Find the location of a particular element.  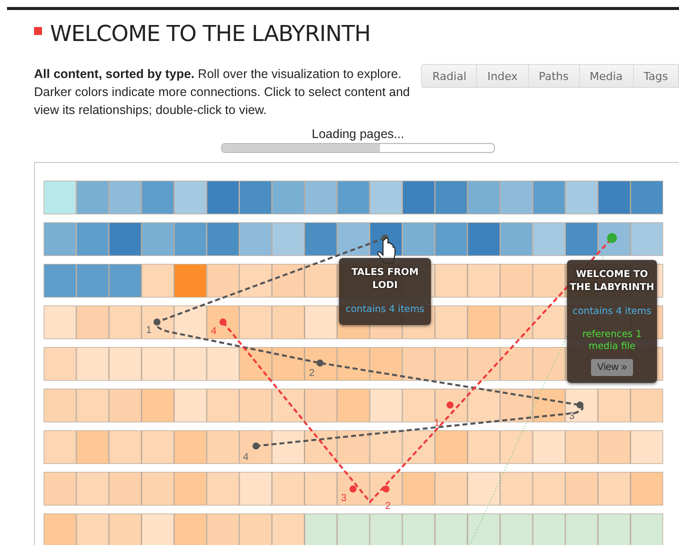

selected-node-icon is located at coordinates (612, 238).